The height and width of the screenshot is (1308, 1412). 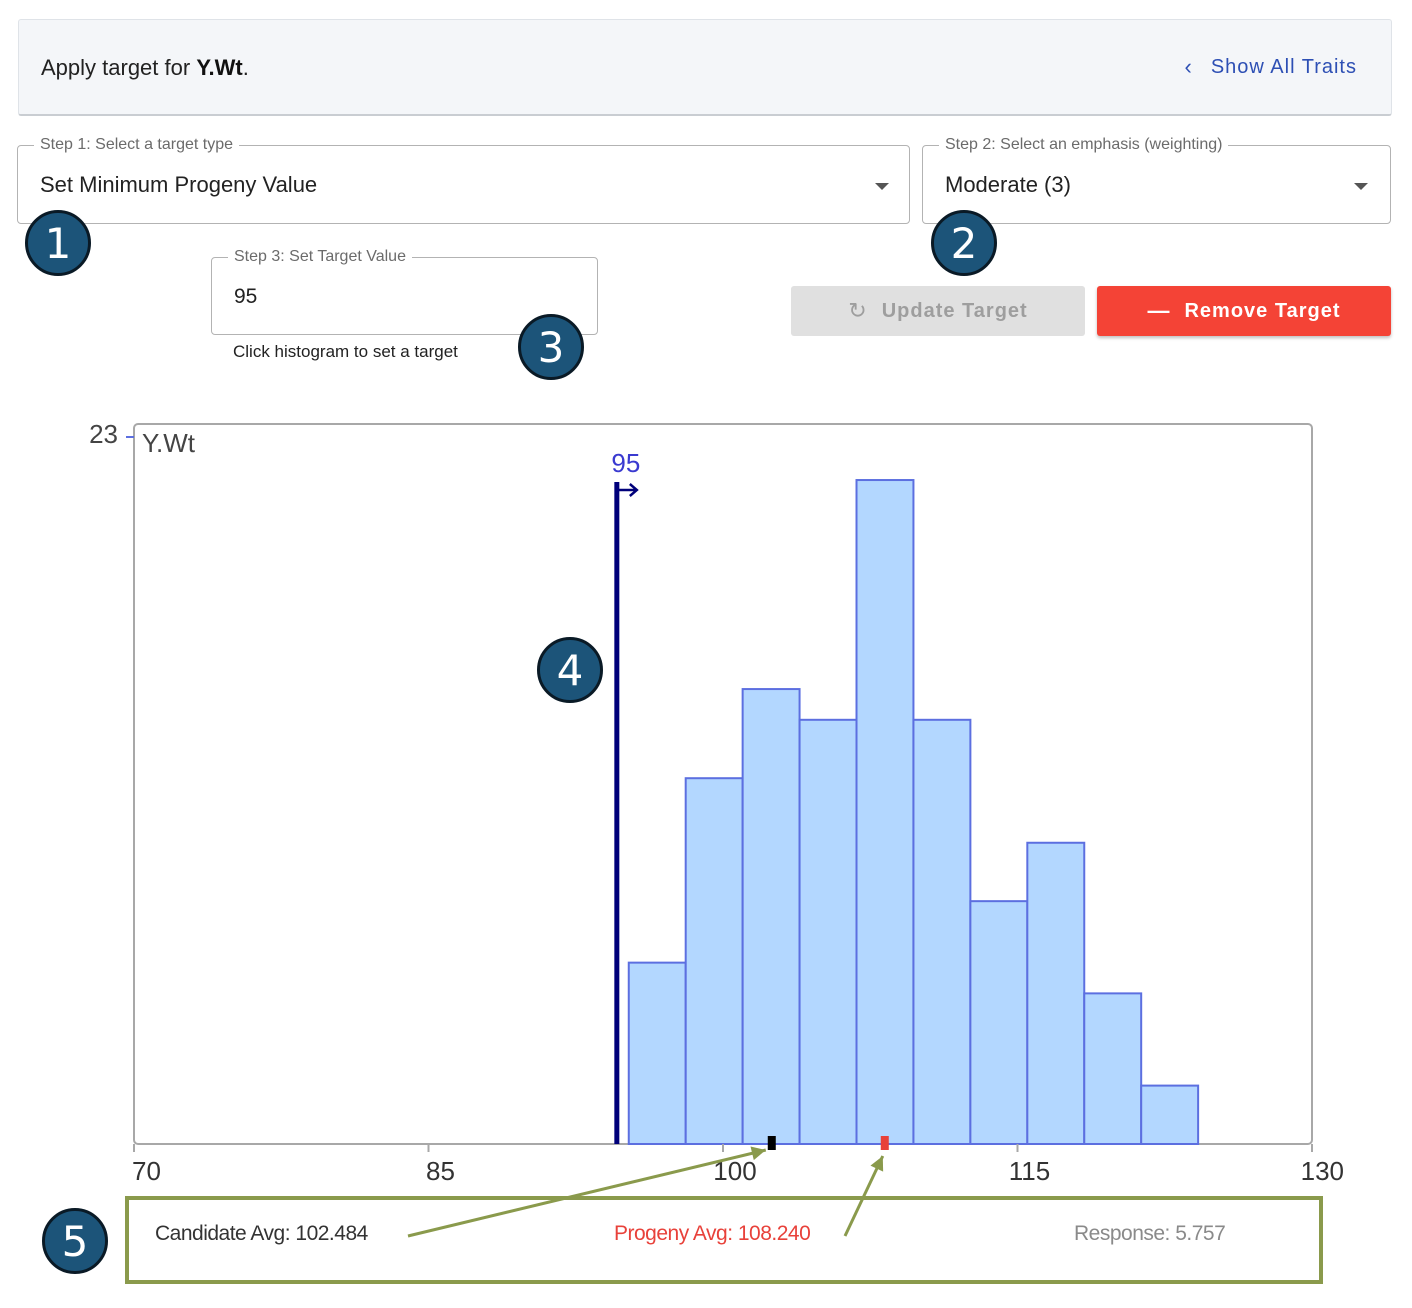 What do you see at coordinates (146, 1171) in the screenshot?
I see `x-tick-label: 70` at bounding box center [146, 1171].